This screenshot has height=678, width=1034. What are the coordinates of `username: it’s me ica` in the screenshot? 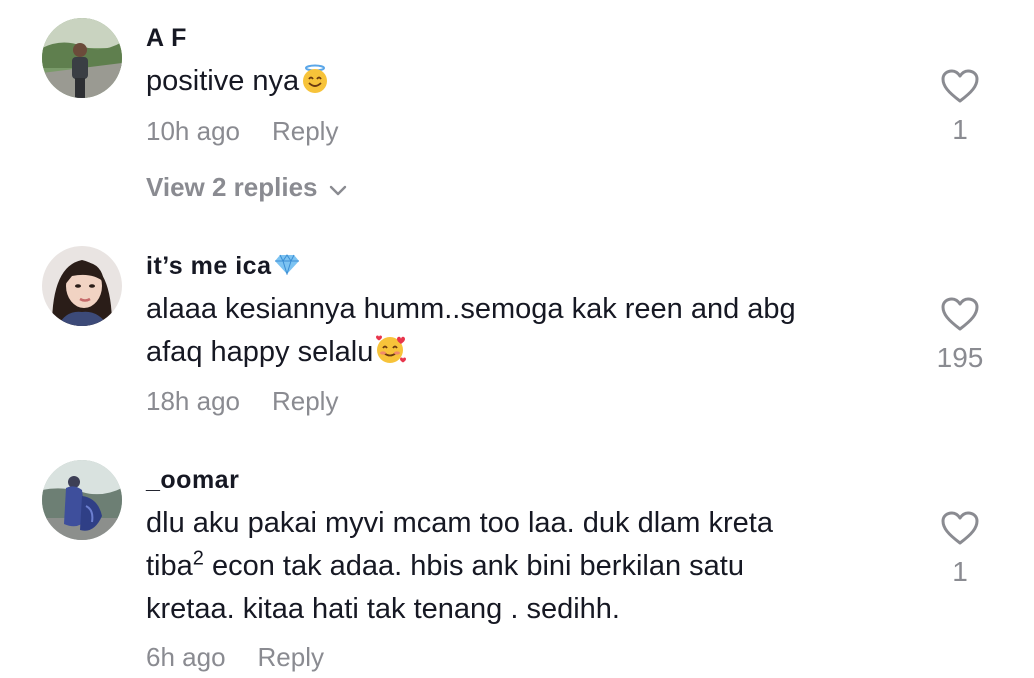 It's located at (223, 267).